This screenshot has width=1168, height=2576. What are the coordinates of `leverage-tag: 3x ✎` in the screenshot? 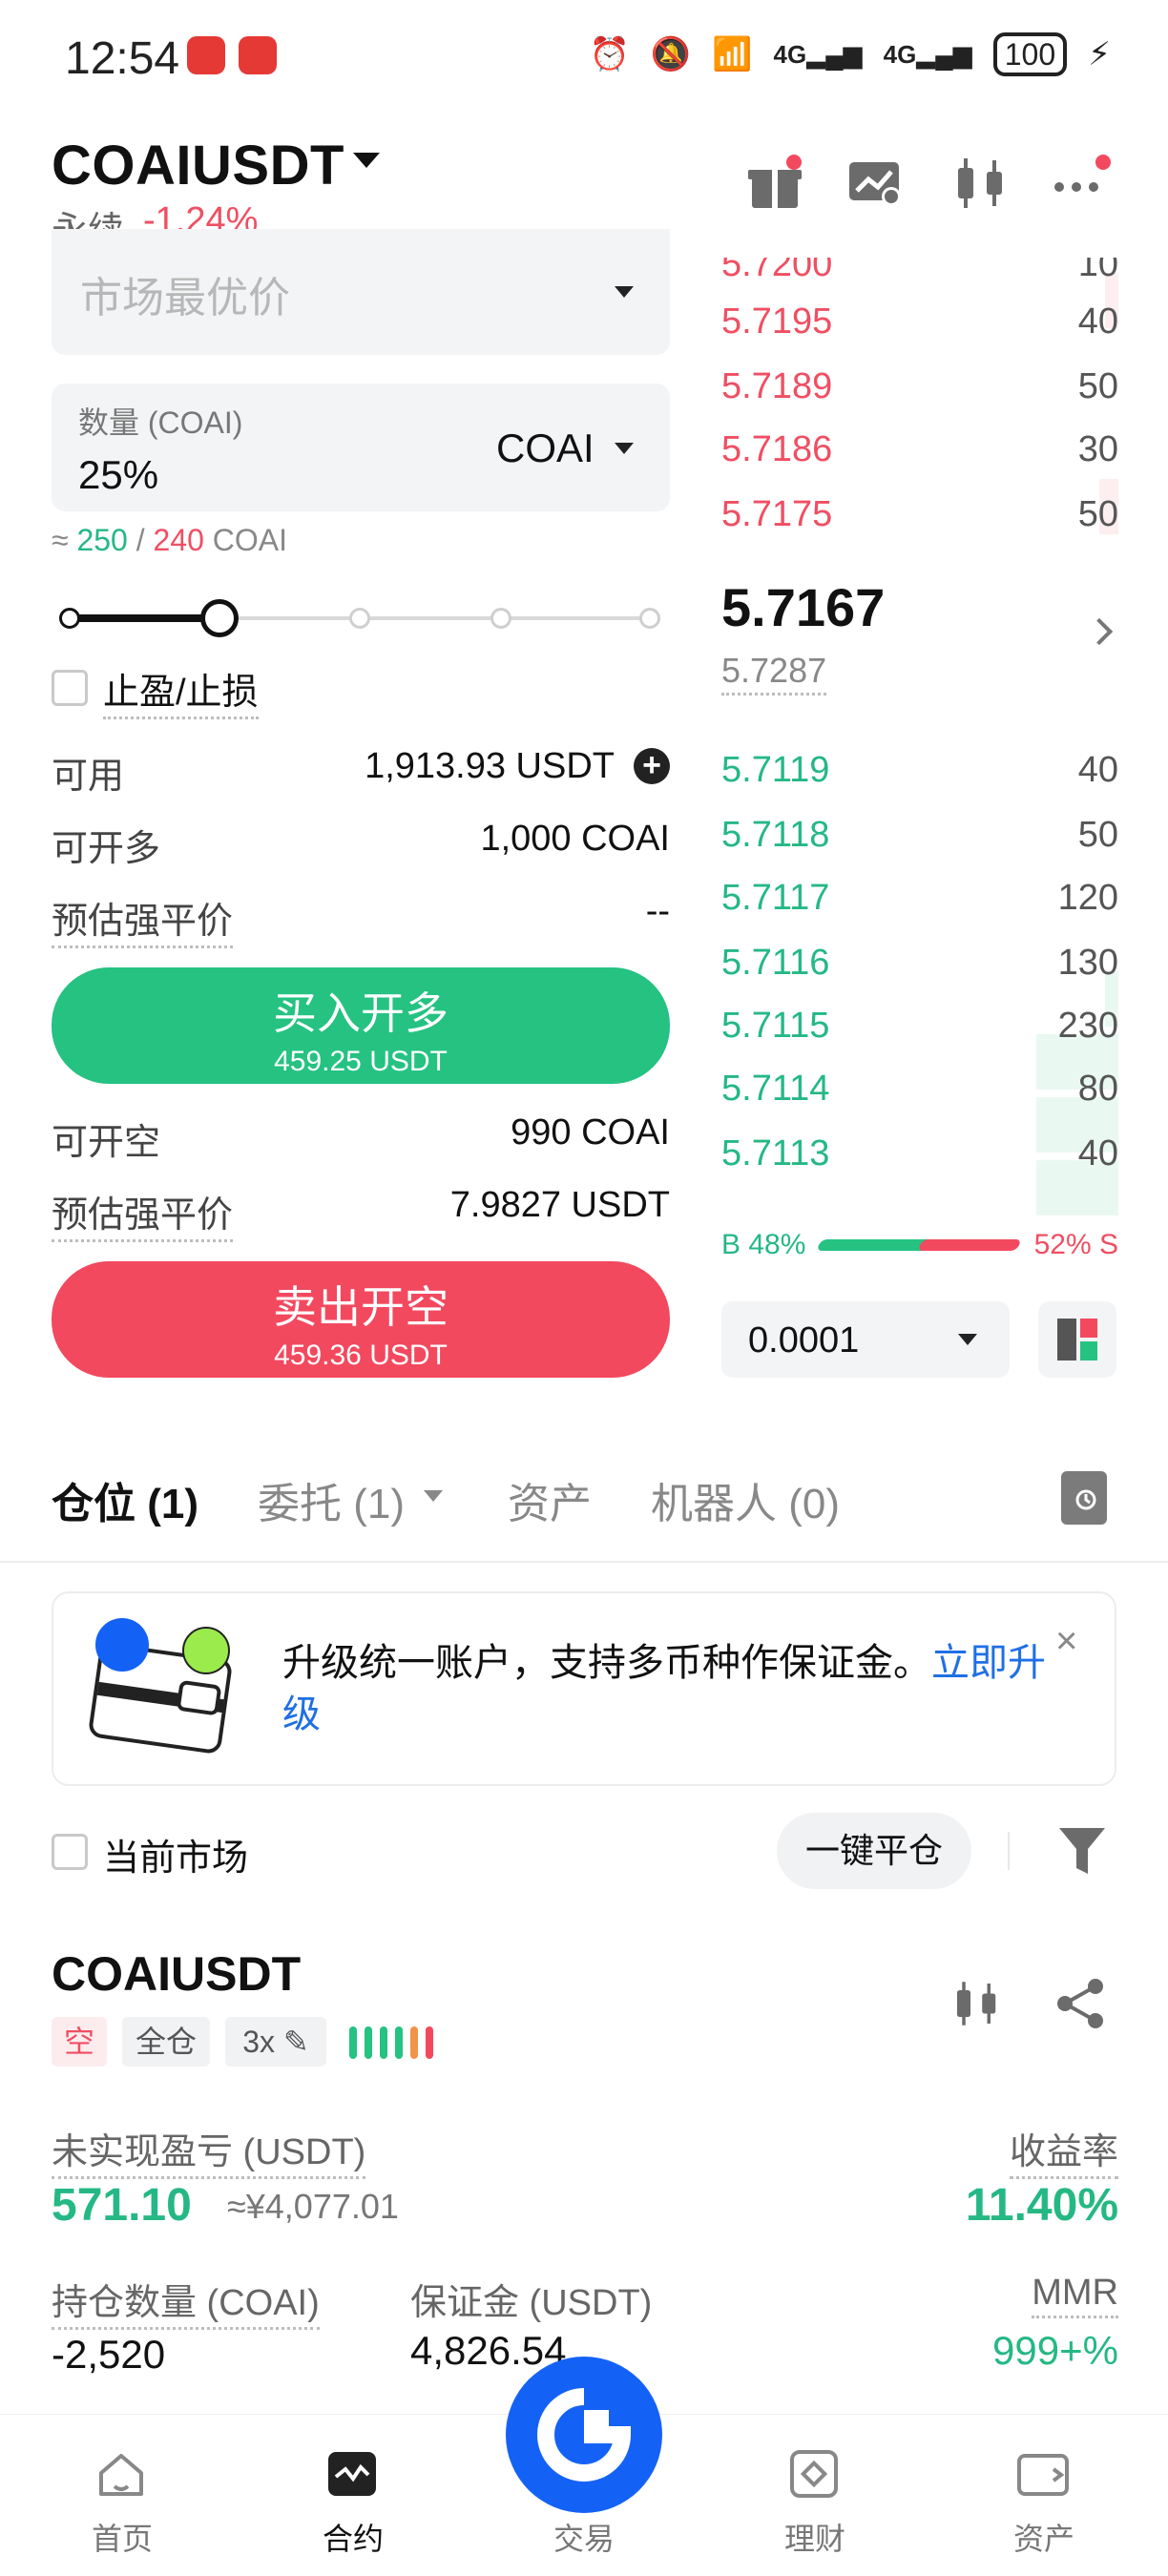 It's located at (275, 2042).